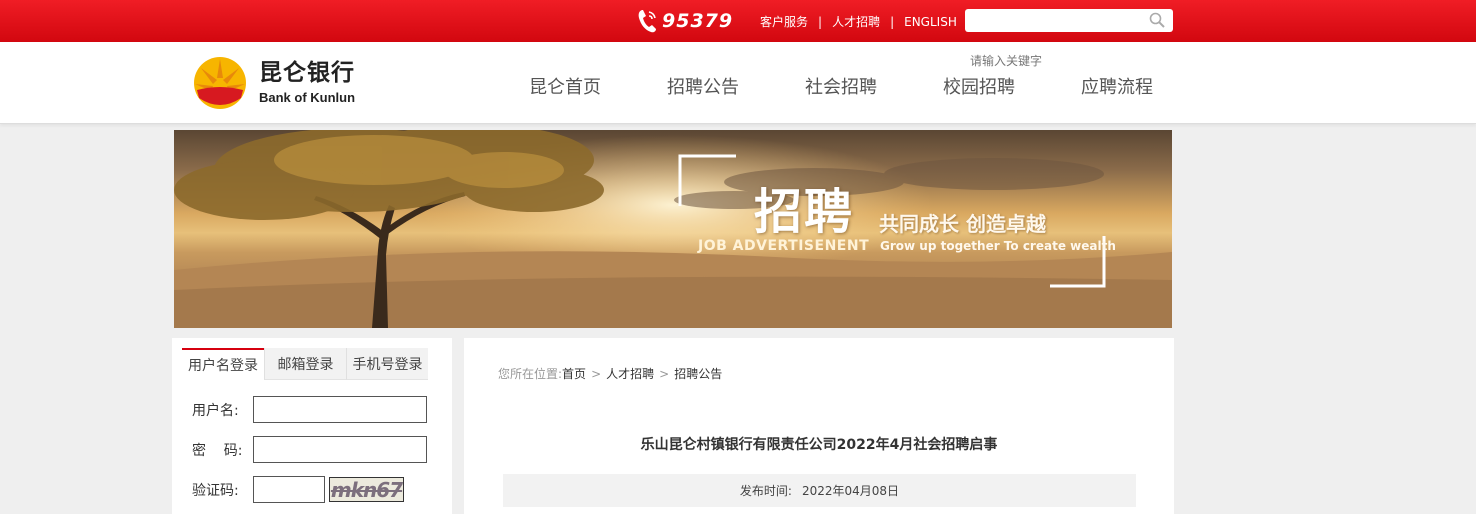 This screenshot has height=514, width=1476. Describe the element at coordinates (220, 83) in the screenshot. I see `logo-emblem-icon` at that location.